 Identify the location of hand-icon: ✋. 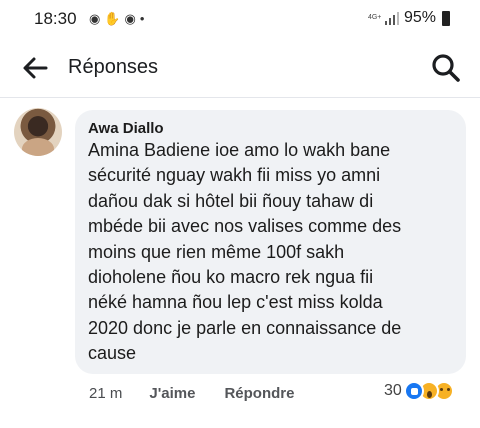
(112, 18).